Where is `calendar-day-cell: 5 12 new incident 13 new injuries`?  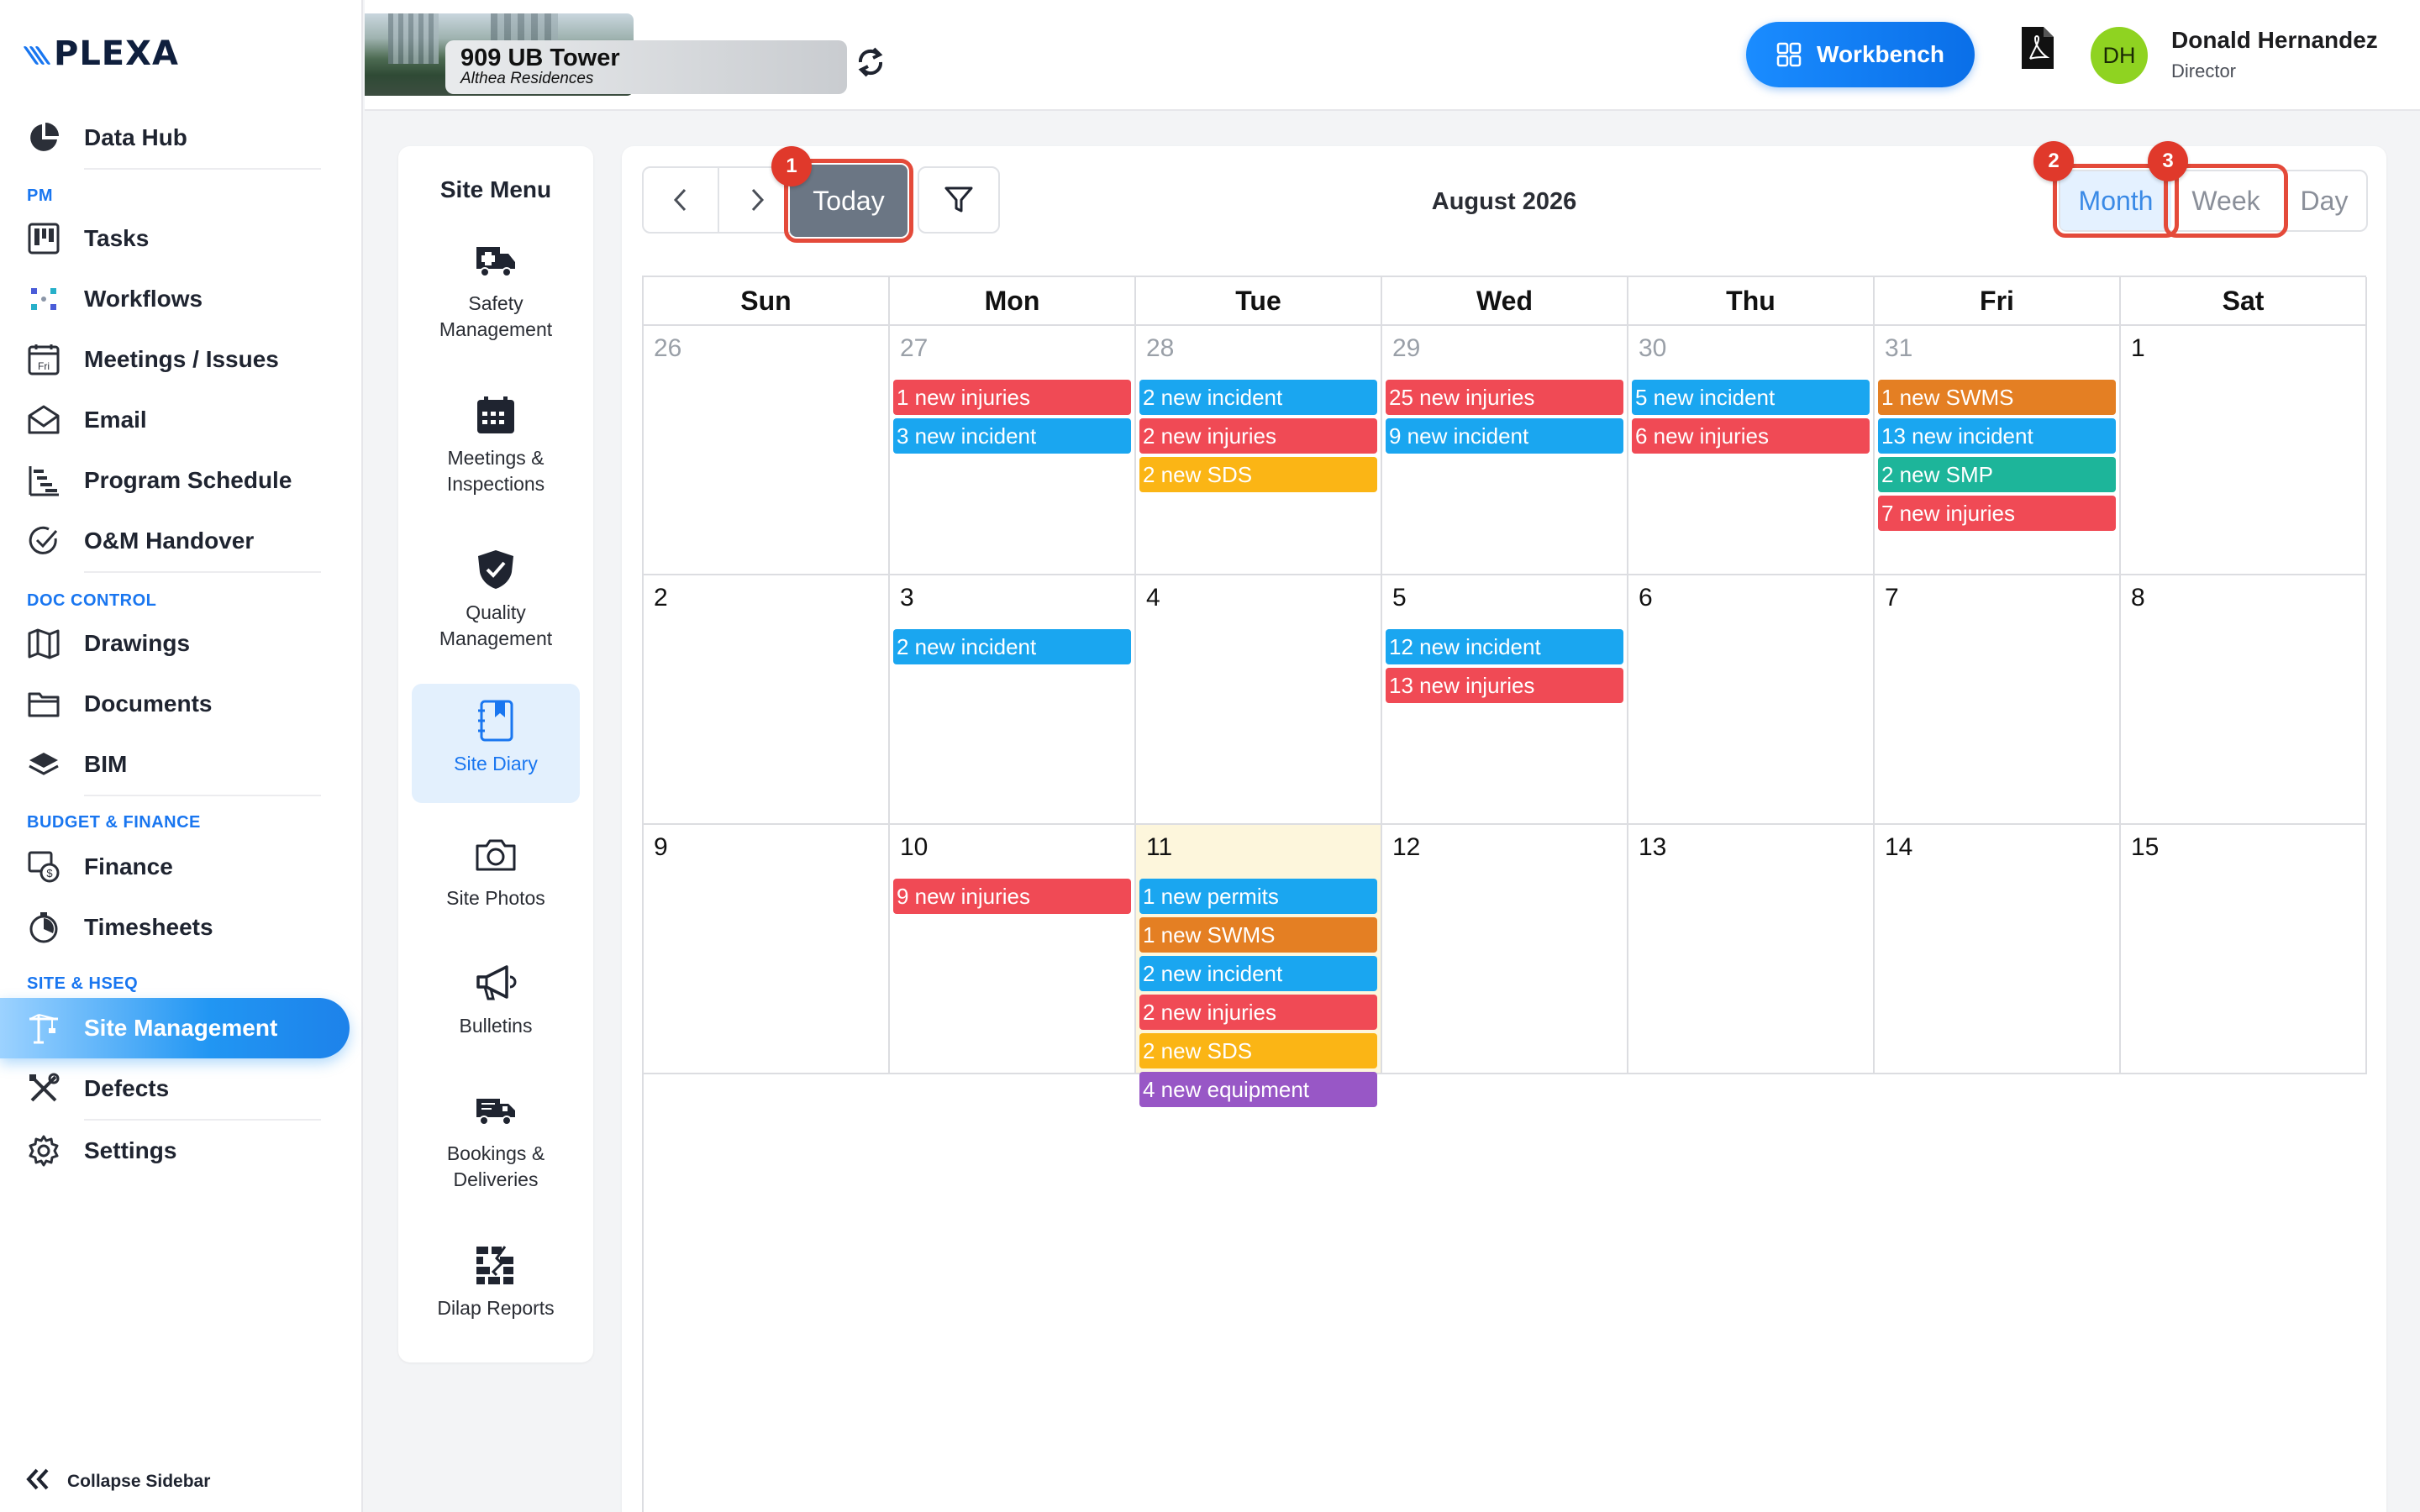
calendar-day-cell: 5 12 new incident 13 new injuries is located at coordinates (1505, 700).